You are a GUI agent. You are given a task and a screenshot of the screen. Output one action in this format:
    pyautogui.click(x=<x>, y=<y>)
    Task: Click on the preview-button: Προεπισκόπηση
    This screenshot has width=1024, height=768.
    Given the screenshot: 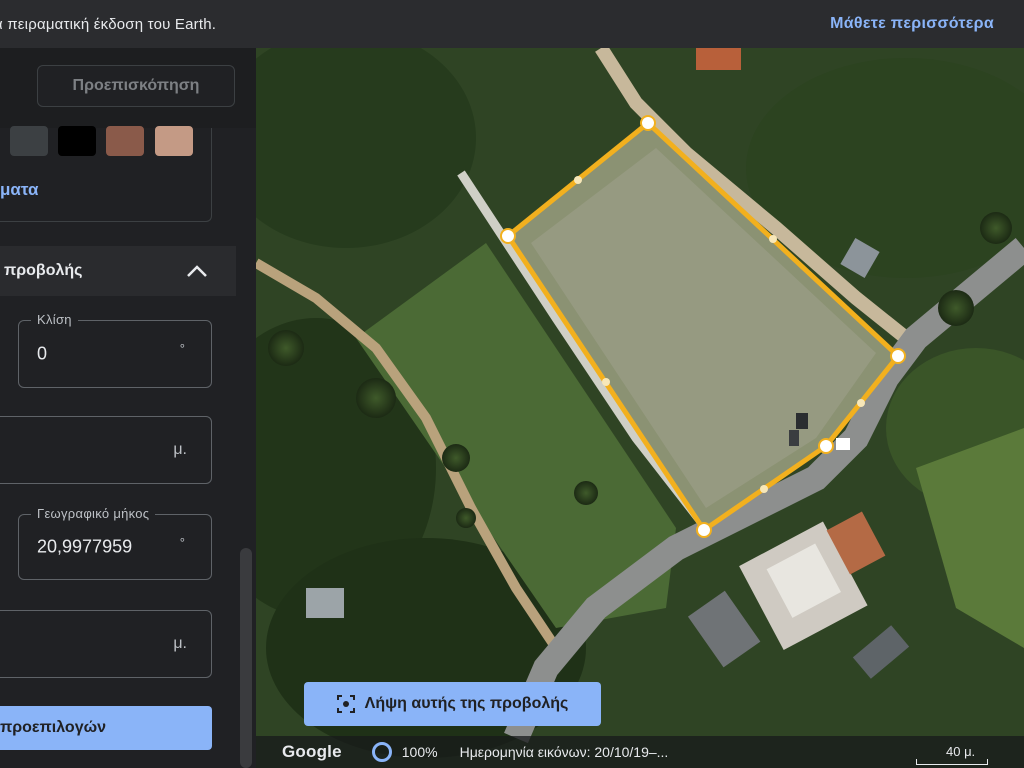 What is the action you would take?
    pyautogui.click(x=136, y=86)
    